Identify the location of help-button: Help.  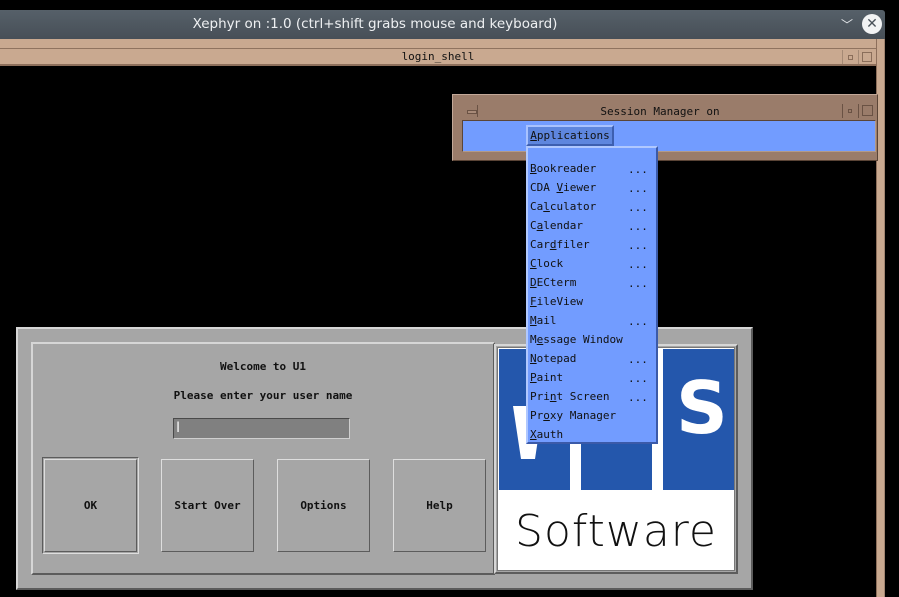
(439, 505).